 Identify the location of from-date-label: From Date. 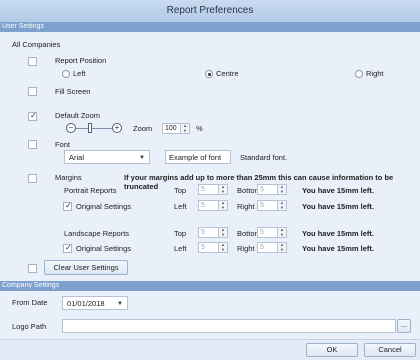
(30, 302).